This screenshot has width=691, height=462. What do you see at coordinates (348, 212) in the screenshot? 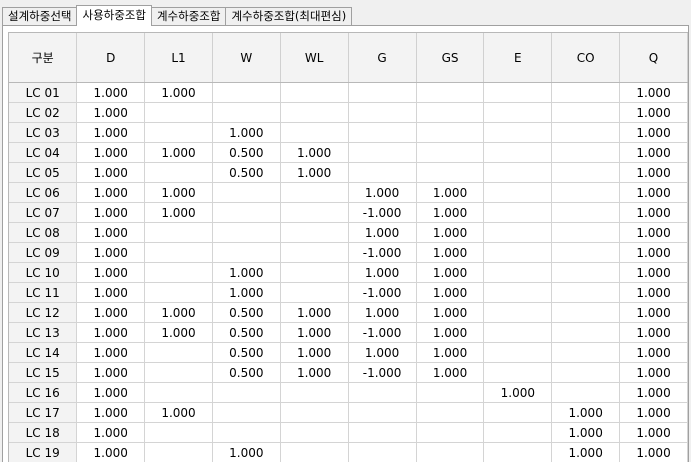
I see `table-row: LC 07 1.000 1.000 -1.000 1.000 1.000` at bounding box center [348, 212].